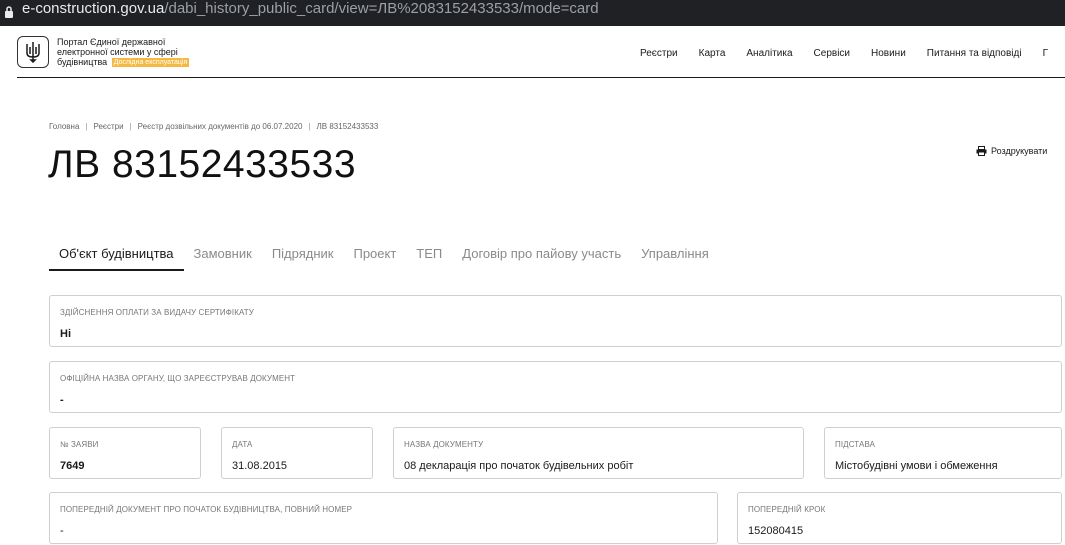 The height and width of the screenshot is (545, 1065). What do you see at coordinates (223, 258) in the screenshot?
I see `tab-customer: Замовник` at bounding box center [223, 258].